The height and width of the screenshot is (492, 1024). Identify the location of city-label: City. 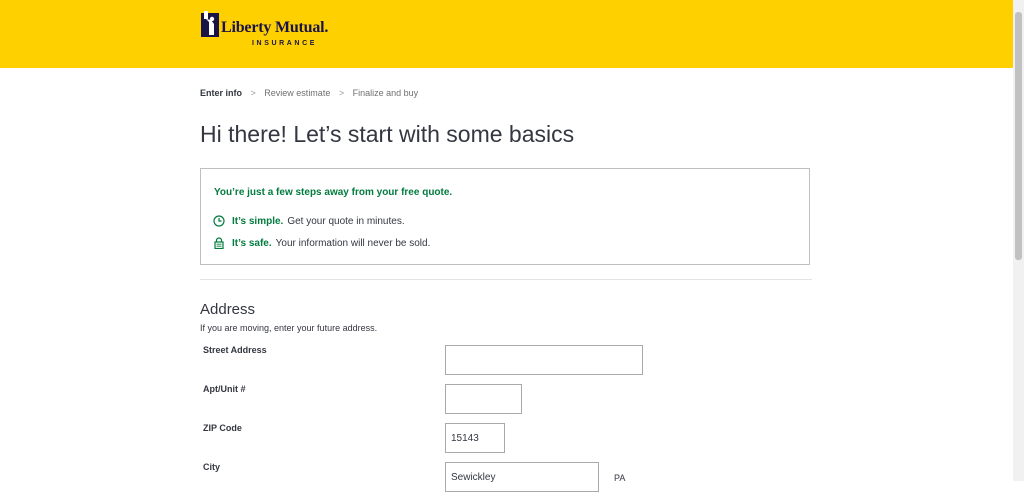
(212, 467).